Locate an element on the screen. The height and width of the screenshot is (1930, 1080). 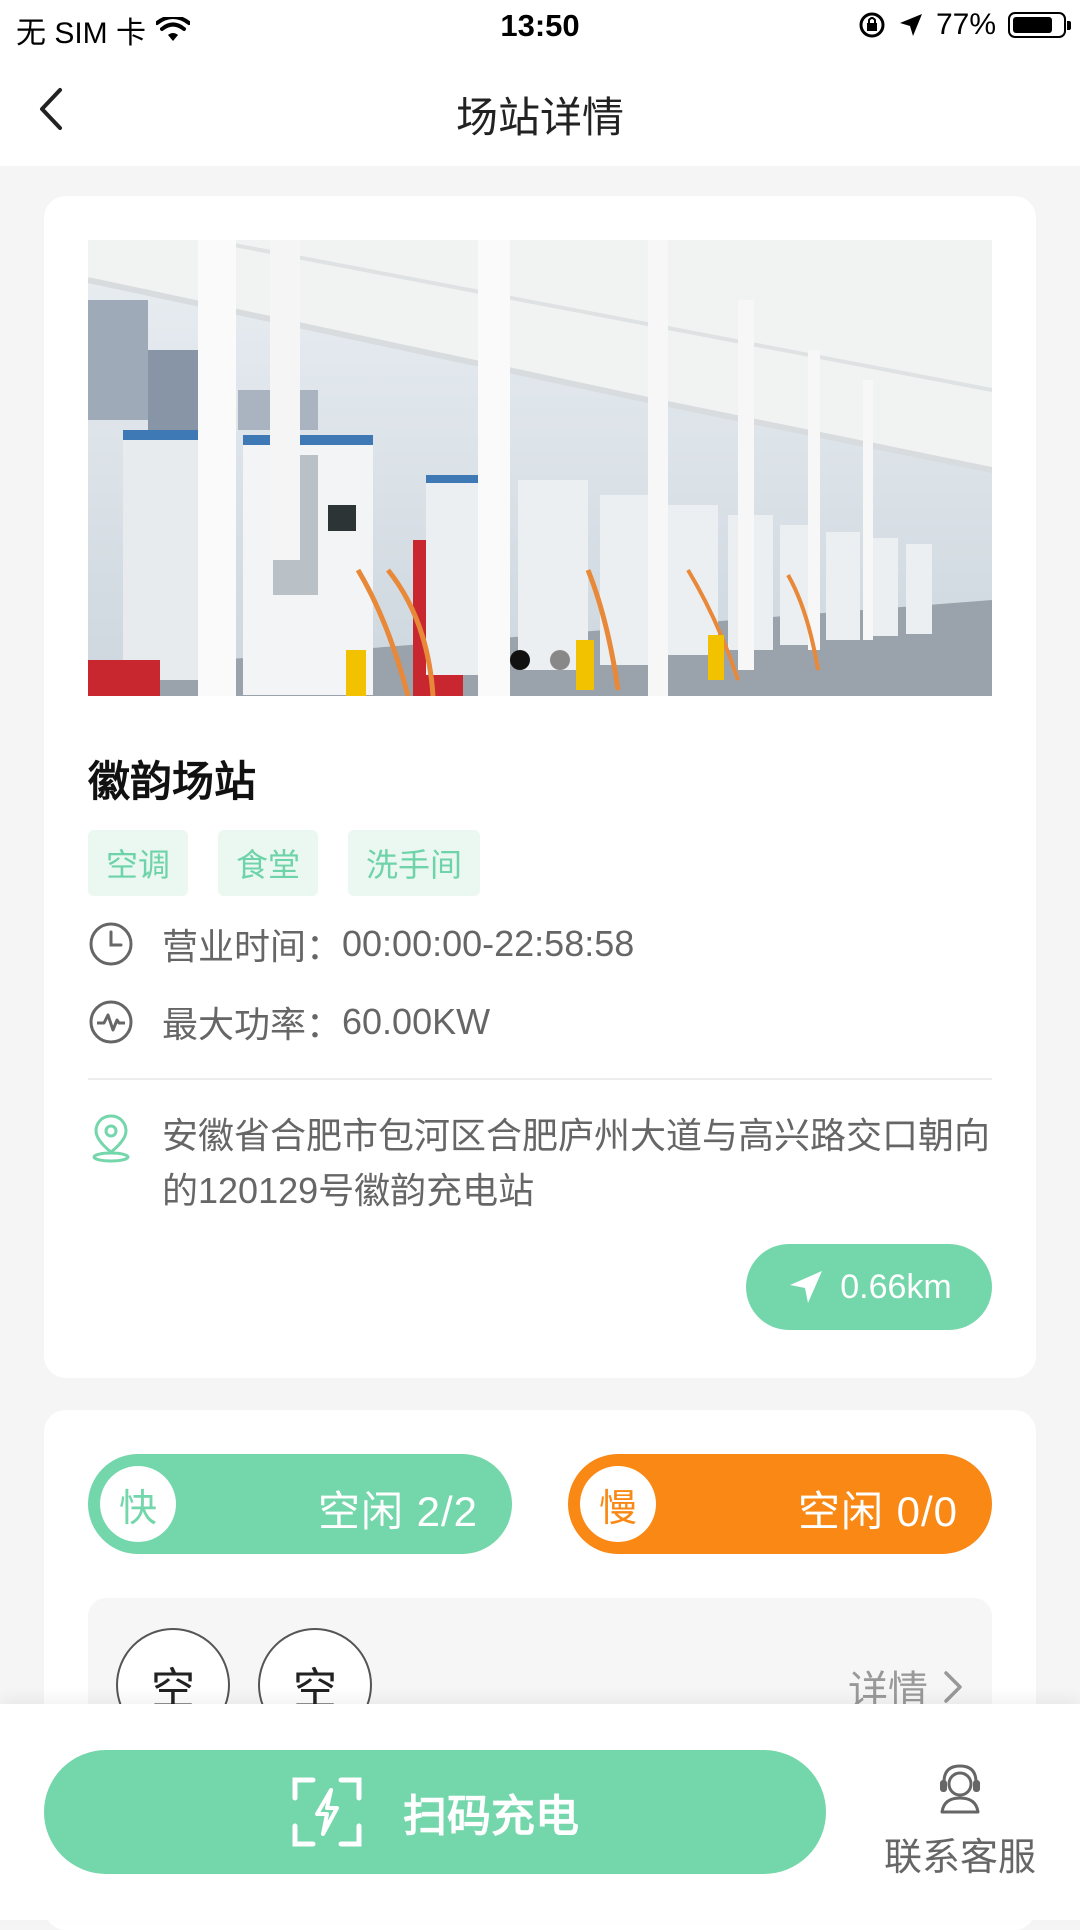
address-text: 安徽省合肥市包河区合肥庐州大道与高兴路交口朝向的120129号徽韵充电站 is located at coordinates (576, 1163).